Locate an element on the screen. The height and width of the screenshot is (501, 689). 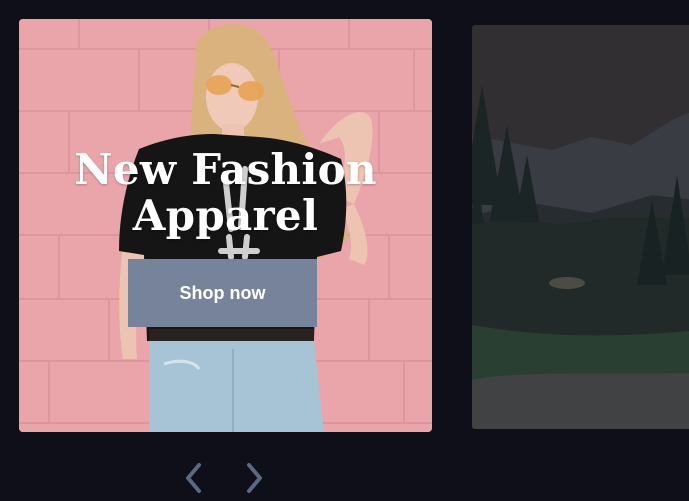
slide-headline: New Fashion Apparel is located at coordinates (225, 192).